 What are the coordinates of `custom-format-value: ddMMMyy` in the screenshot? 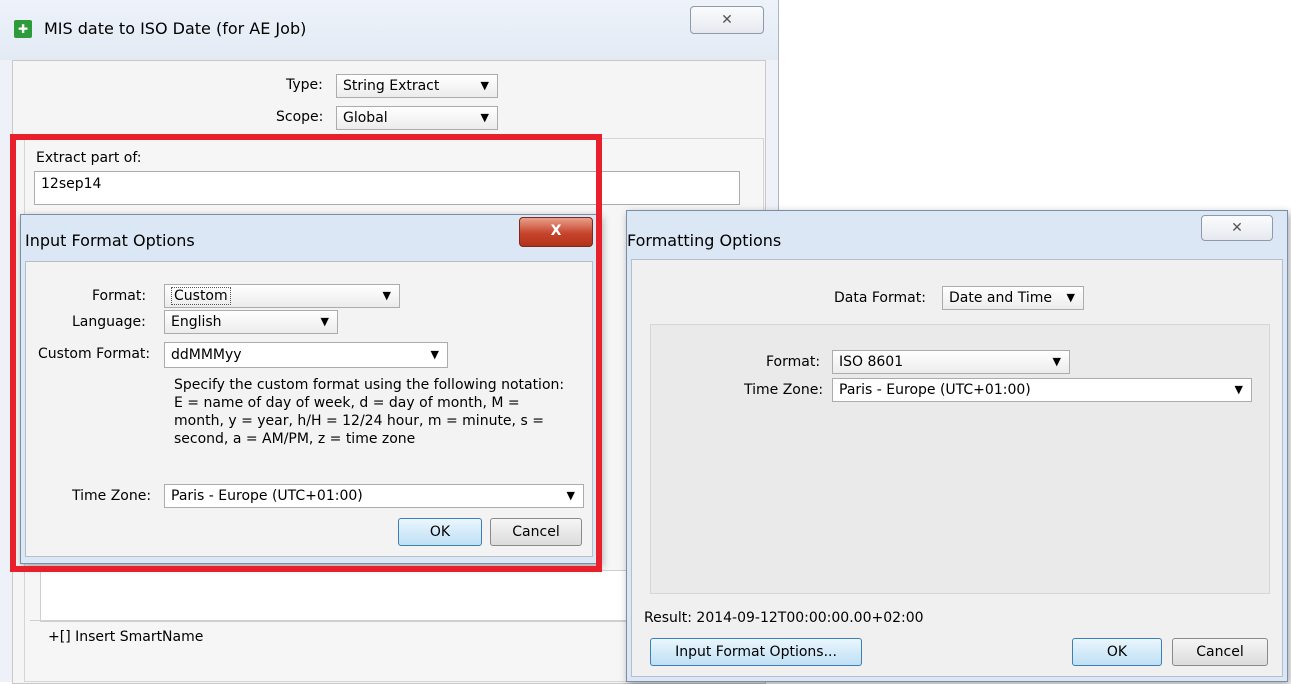 It's located at (206, 355).